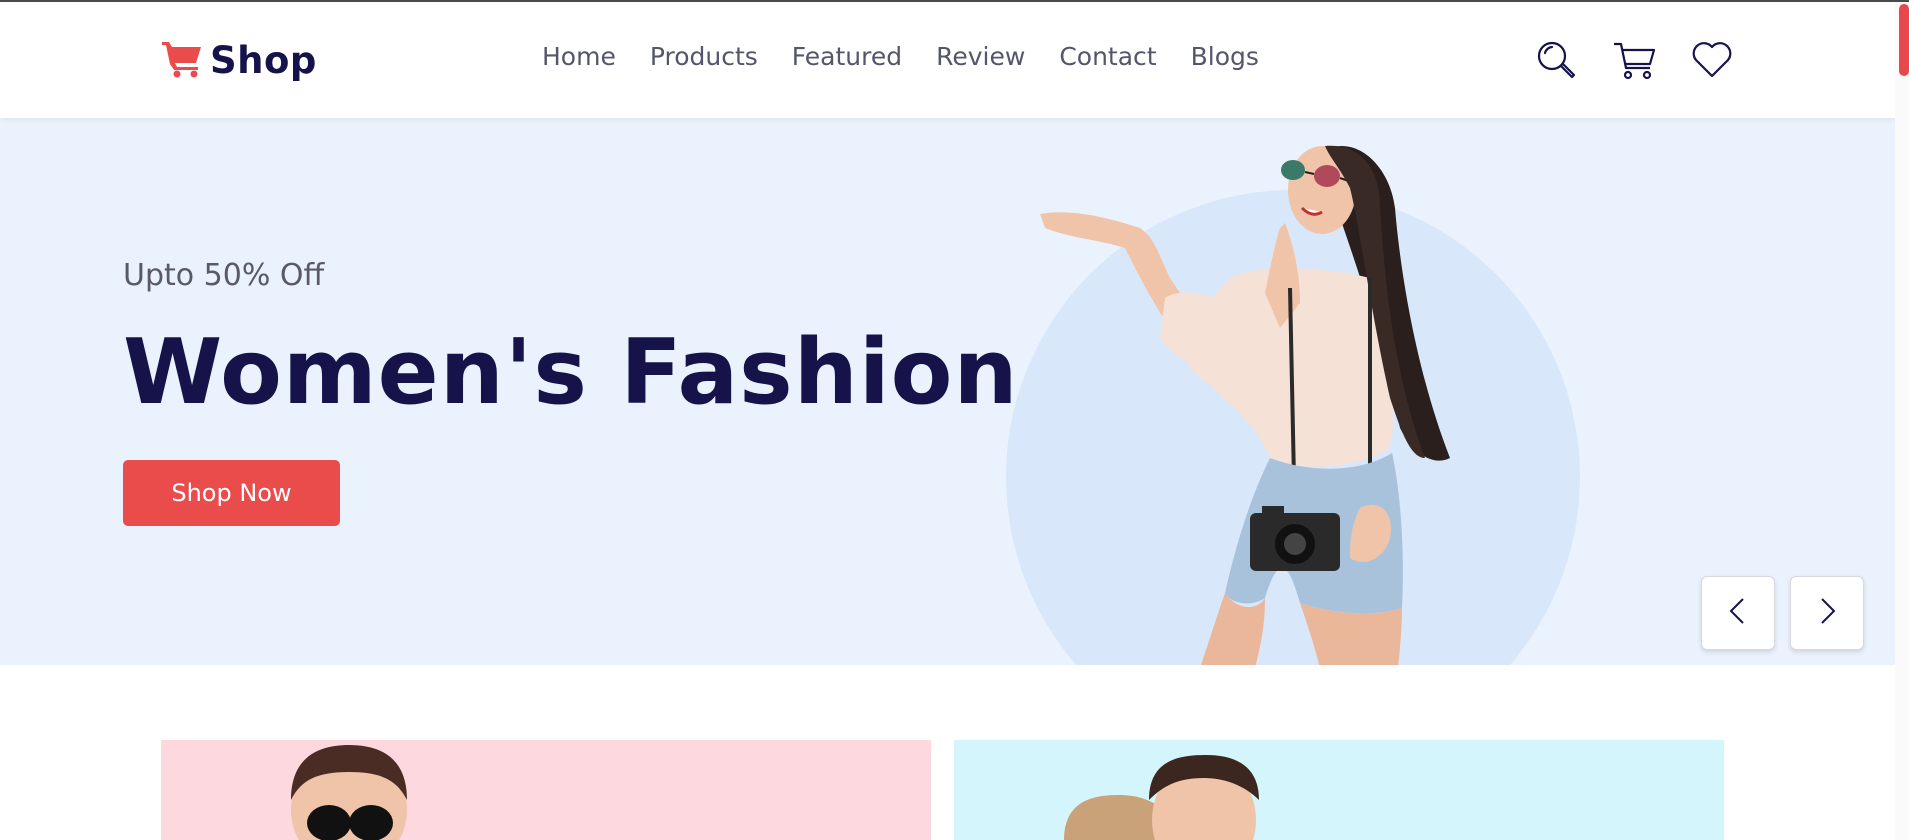 The height and width of the screenshot is (840, 1909). Describe the element at coordinates (349, 792) in the screenshot. I see `banner-left-model-image` at that location.